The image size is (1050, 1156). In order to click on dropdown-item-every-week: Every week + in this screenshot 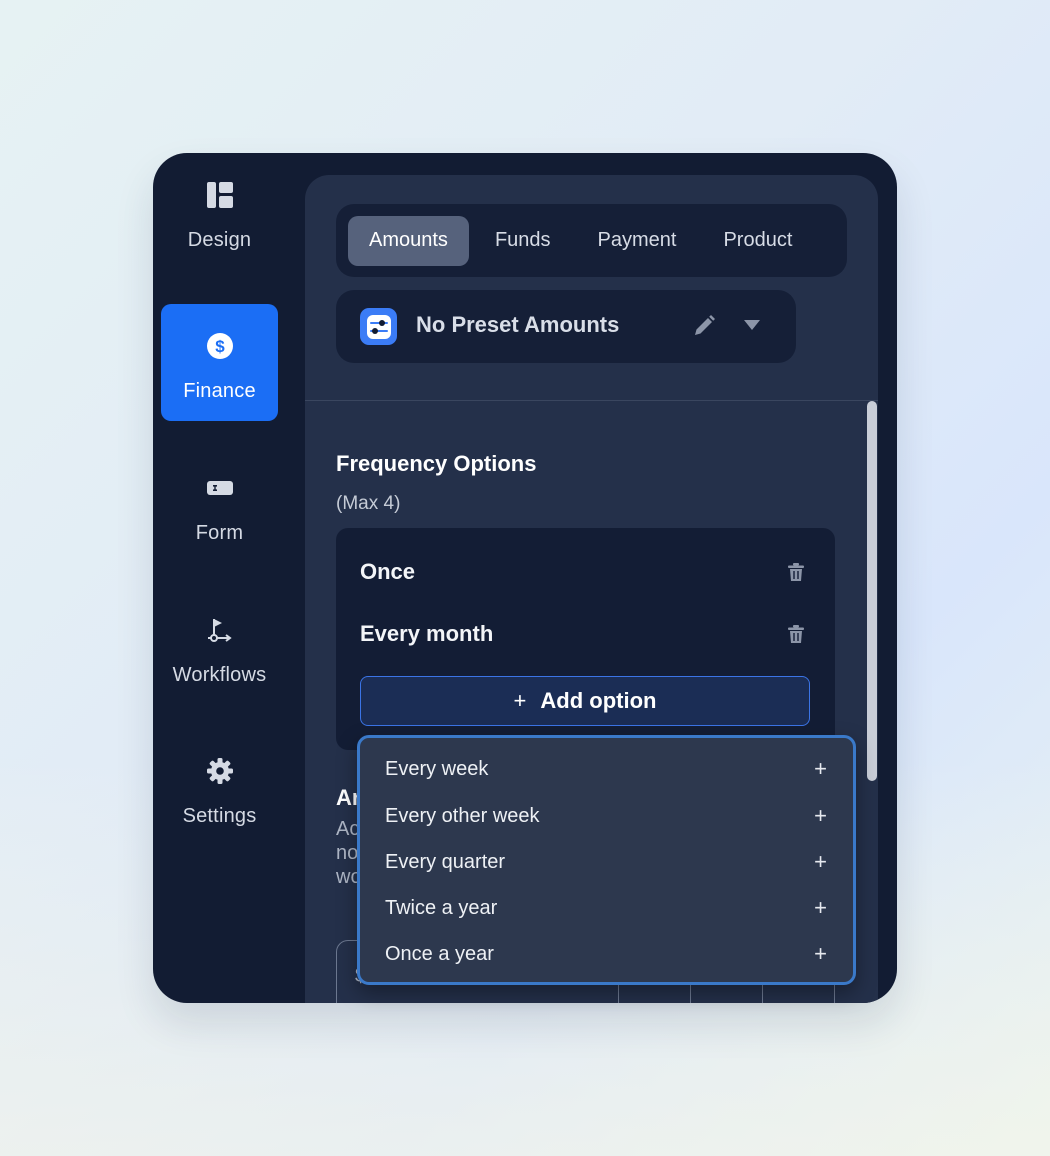, I will do `click(606, 769)`.